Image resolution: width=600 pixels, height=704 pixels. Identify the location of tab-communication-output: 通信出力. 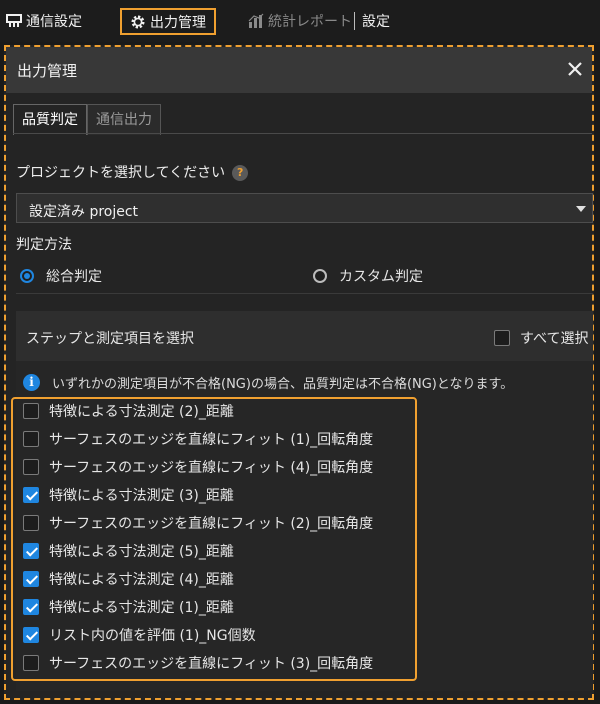
(124, 119).